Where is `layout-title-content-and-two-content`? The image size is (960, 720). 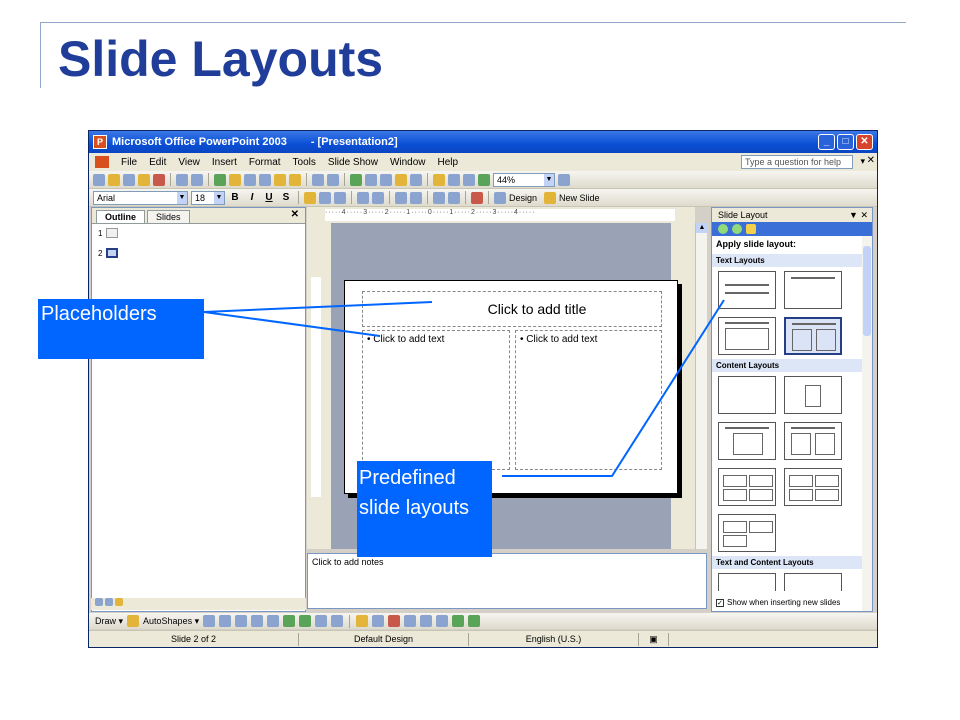
layout-title-content-and-two-content is located at coordinates (747, 487).